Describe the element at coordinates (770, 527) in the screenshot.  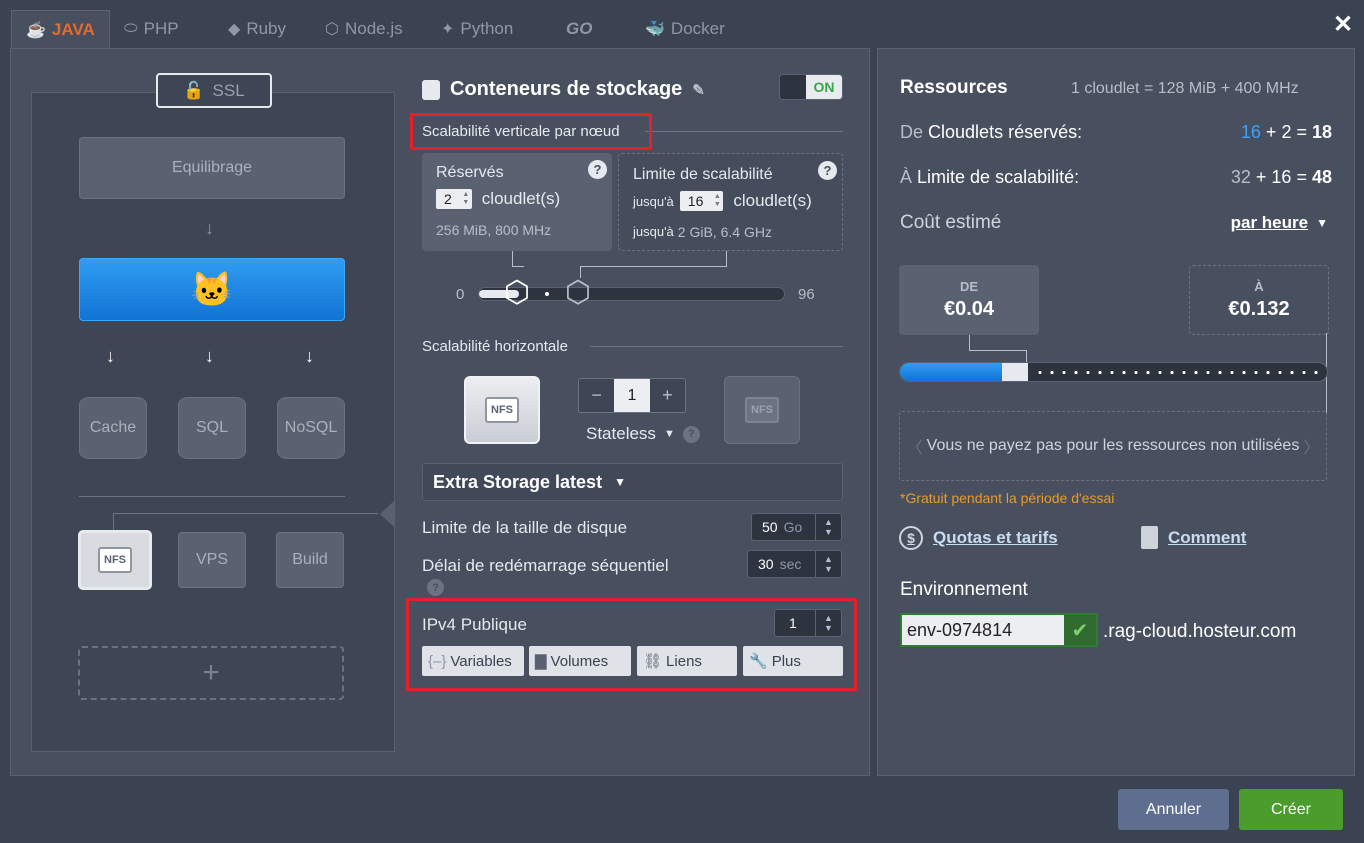
I see `disk-limit-value: 50` at that location.